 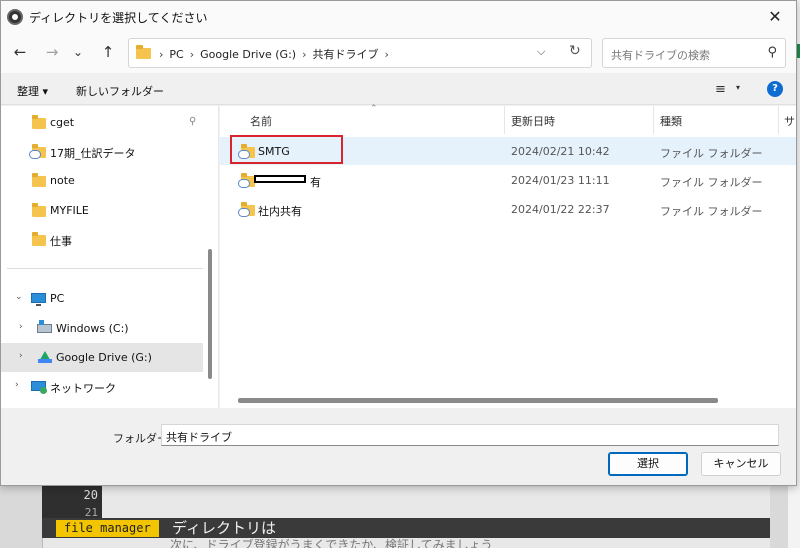 What do you see at coordinates (470, 435) in the screenshot?
I see `folder-field: 共有ドライブ` at bounding box center [470, 435].